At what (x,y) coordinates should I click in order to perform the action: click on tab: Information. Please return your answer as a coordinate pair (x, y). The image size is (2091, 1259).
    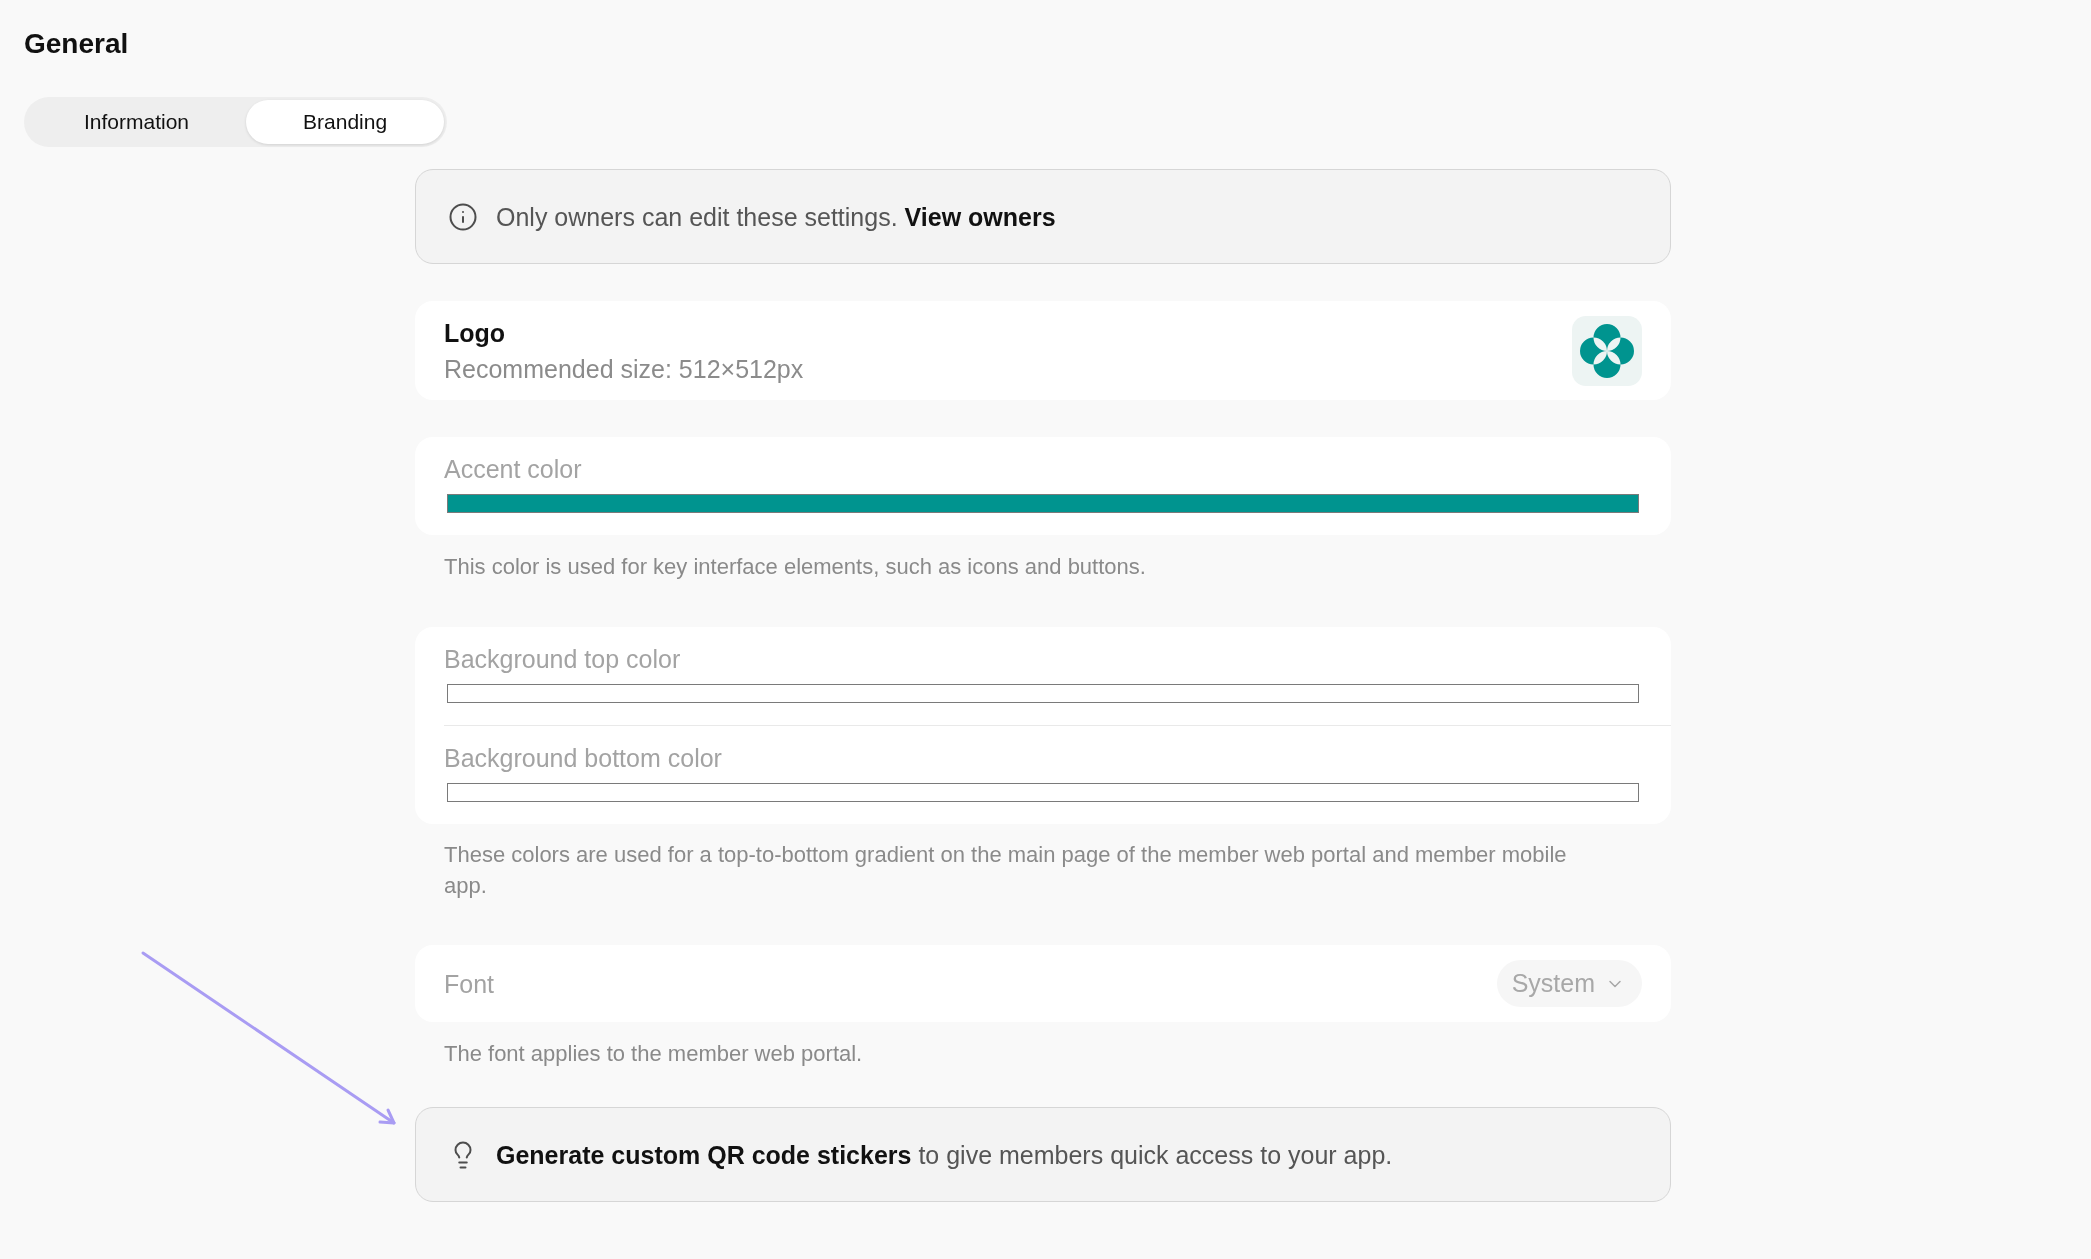
    Looking at the image, I should click on (137, 122).